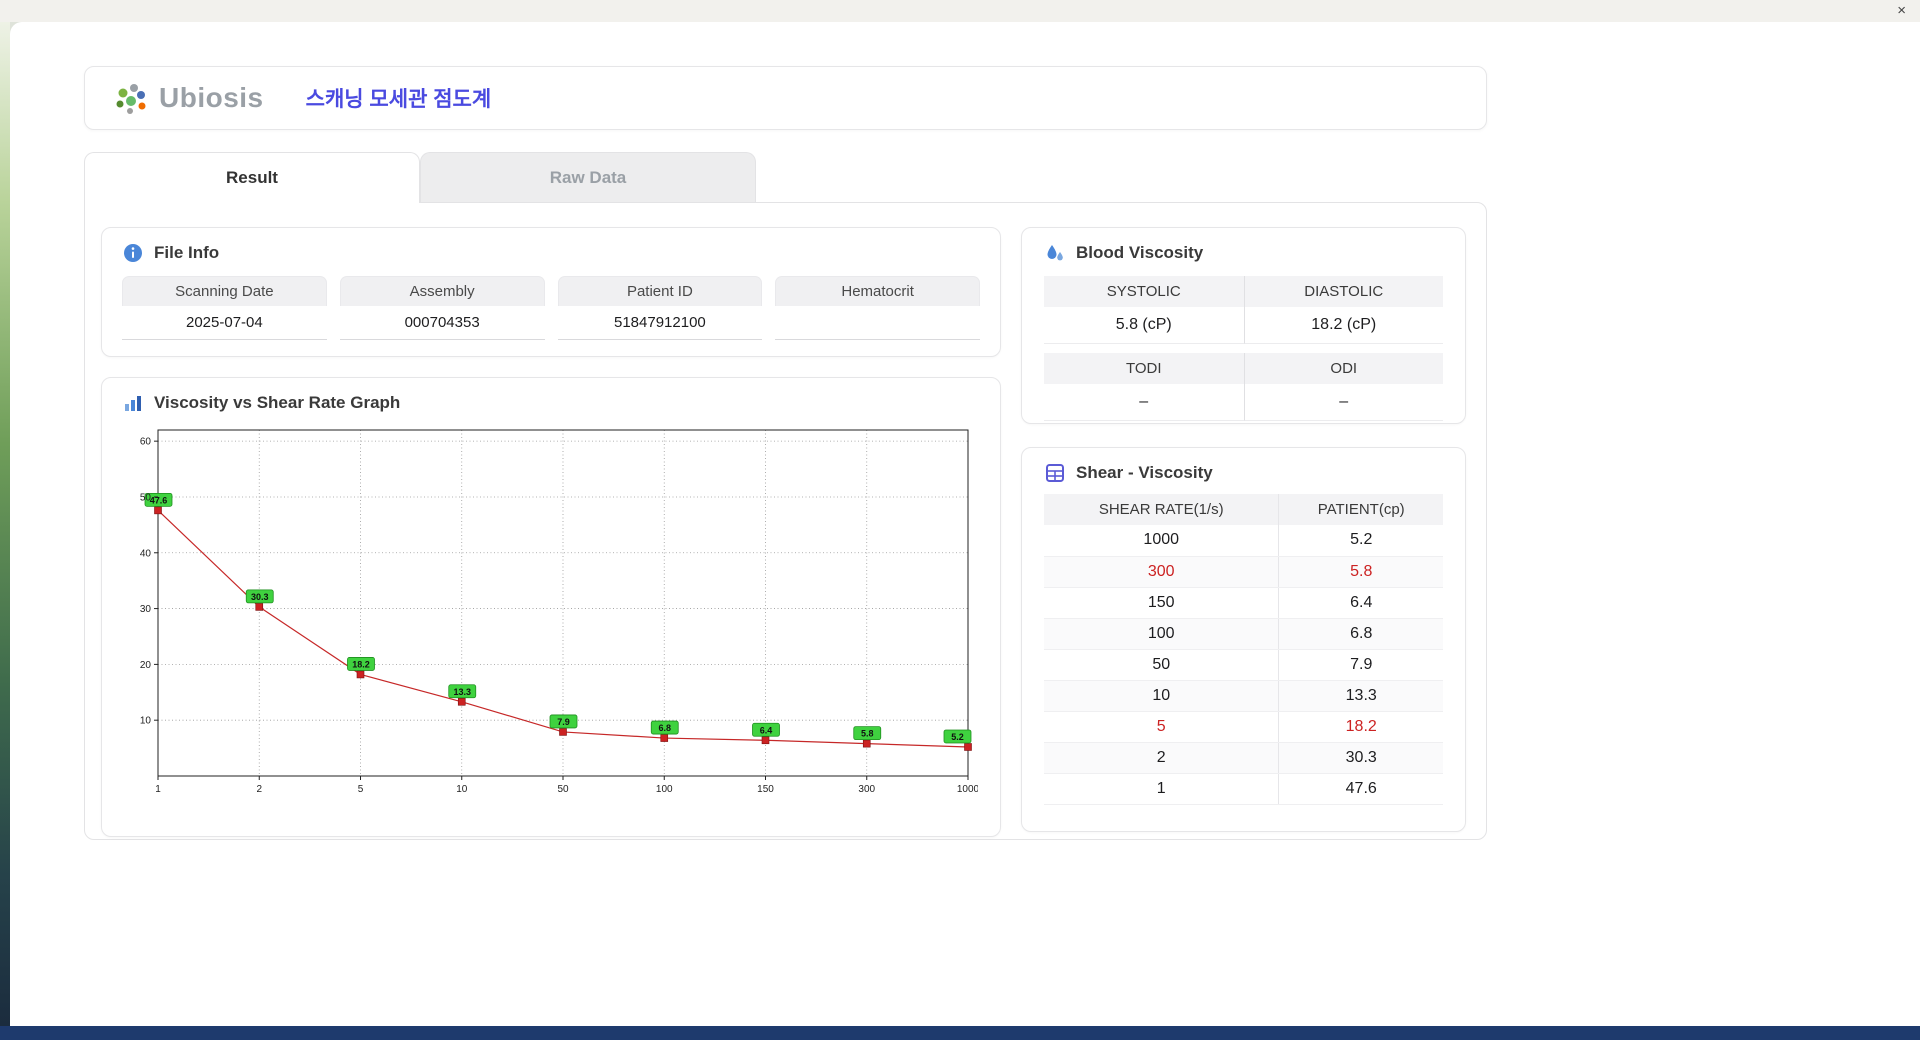  What do you see at coordinates (442, 291) in the screenshot?
I see `field-label: Assembly` at bounding box center [442, 291].